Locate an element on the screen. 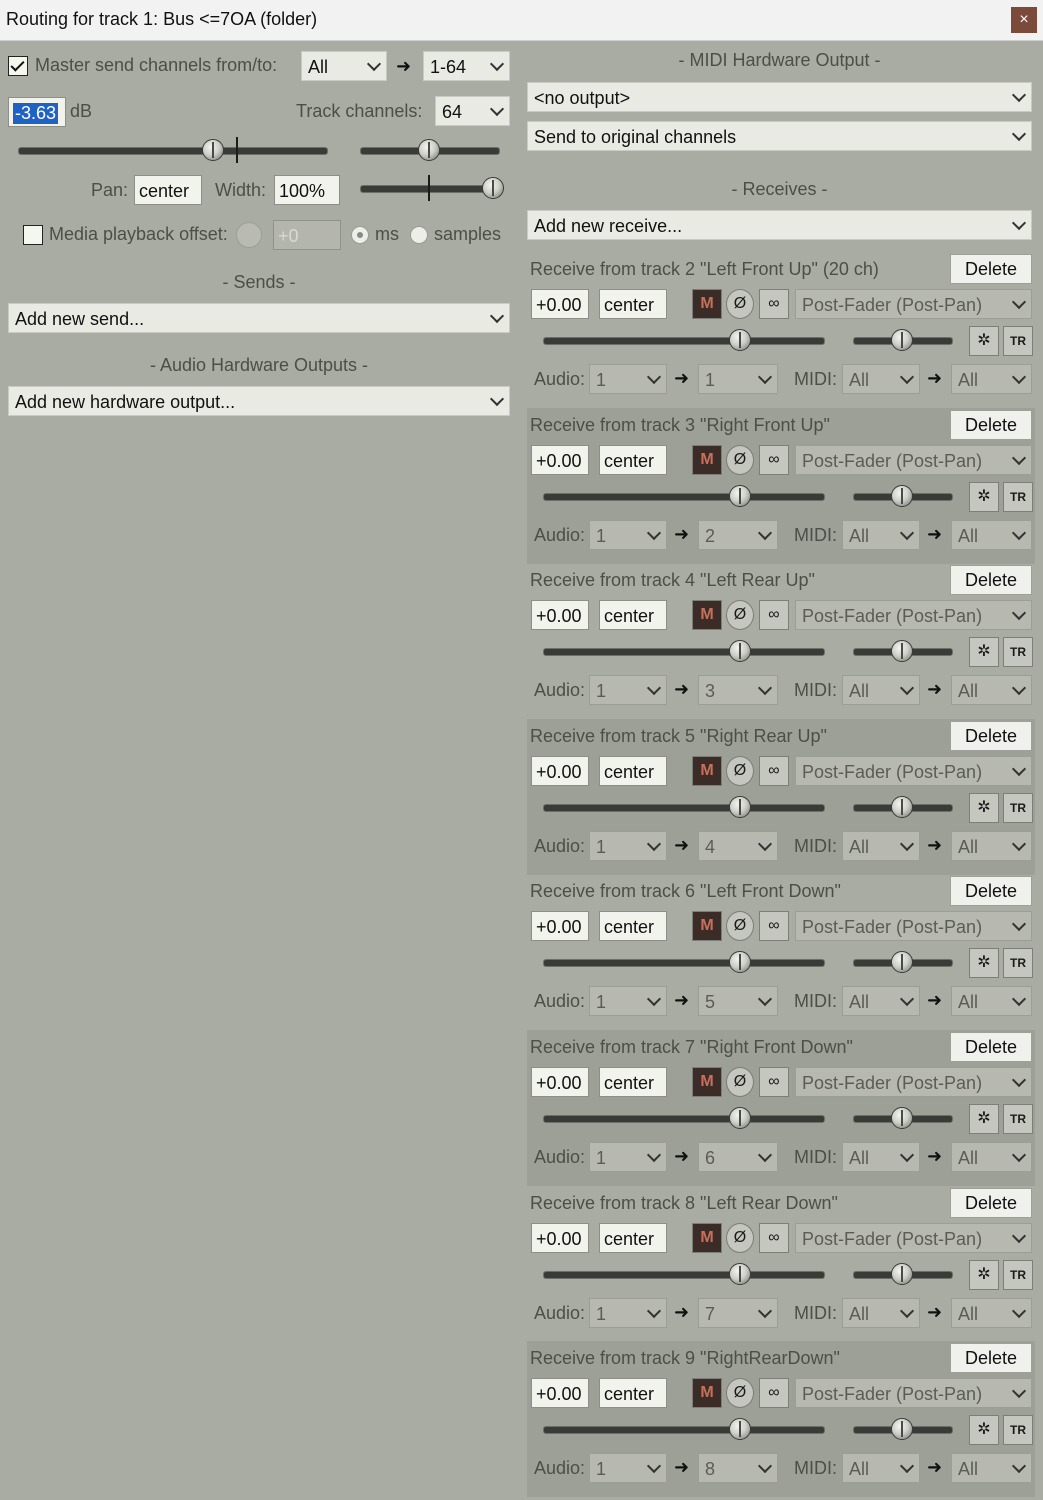 The width and height of the screenshot is (1043, 1500). master-from-select: All is located at coordinates (344, 66).